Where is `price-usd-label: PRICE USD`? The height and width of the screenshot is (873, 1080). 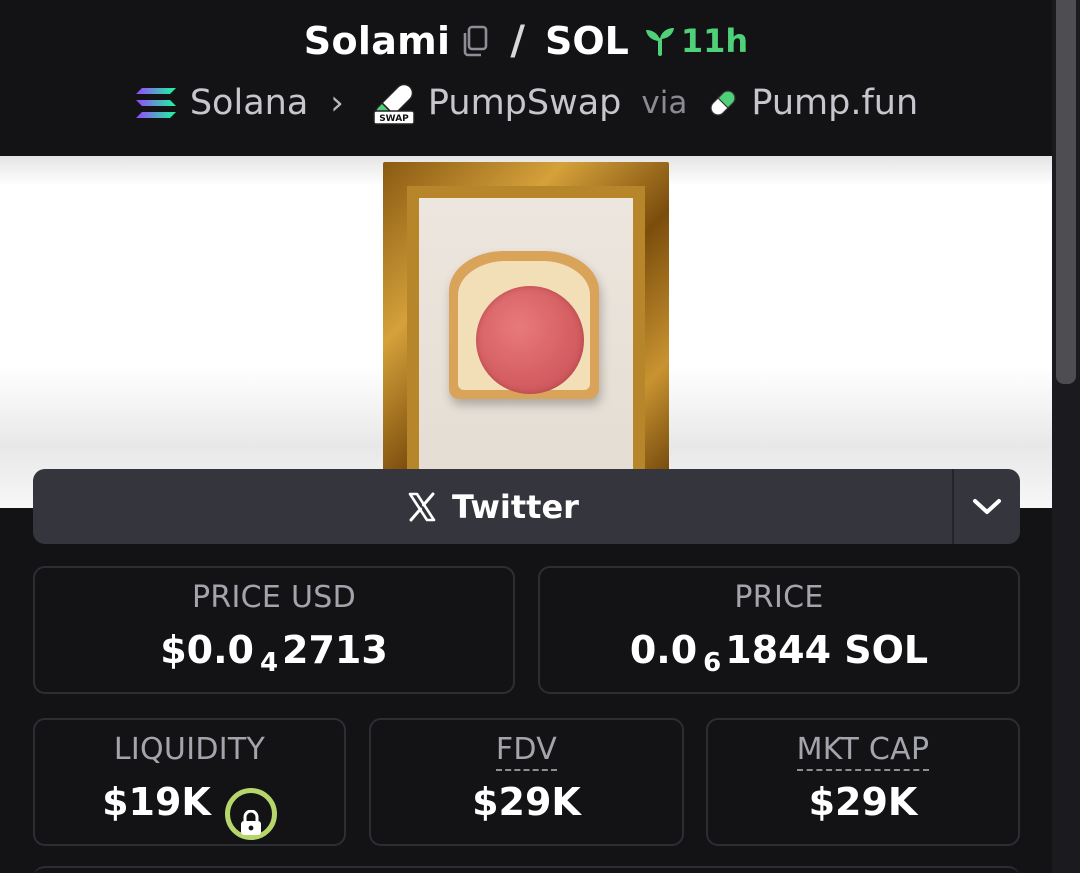 price-usd-label: PRICE USD is located at coordinates (274, 597).